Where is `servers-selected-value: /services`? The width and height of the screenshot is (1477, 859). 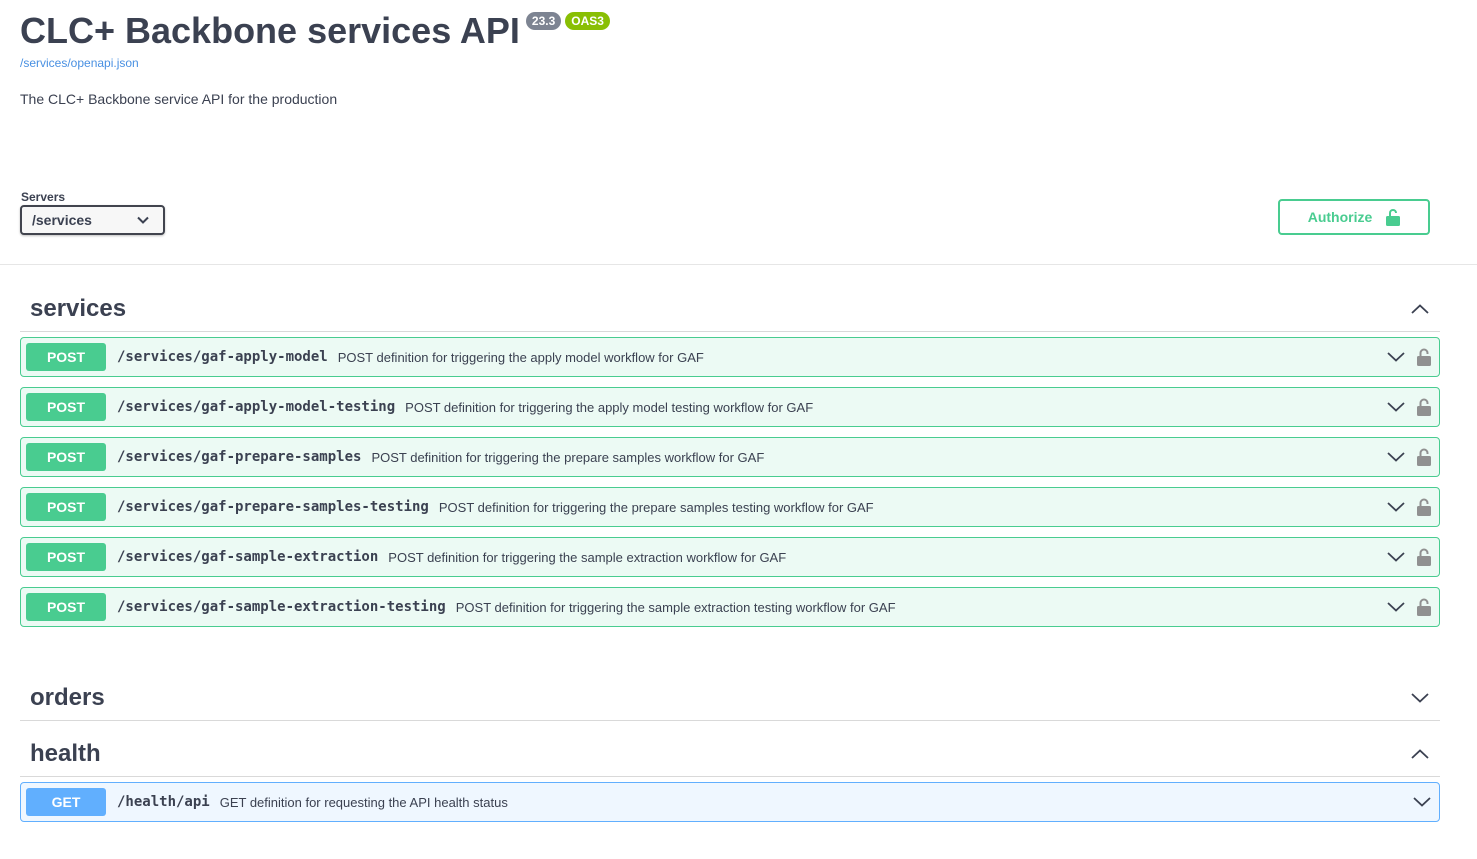
servers-selected-value: /services is located at coordinates (62, 220).